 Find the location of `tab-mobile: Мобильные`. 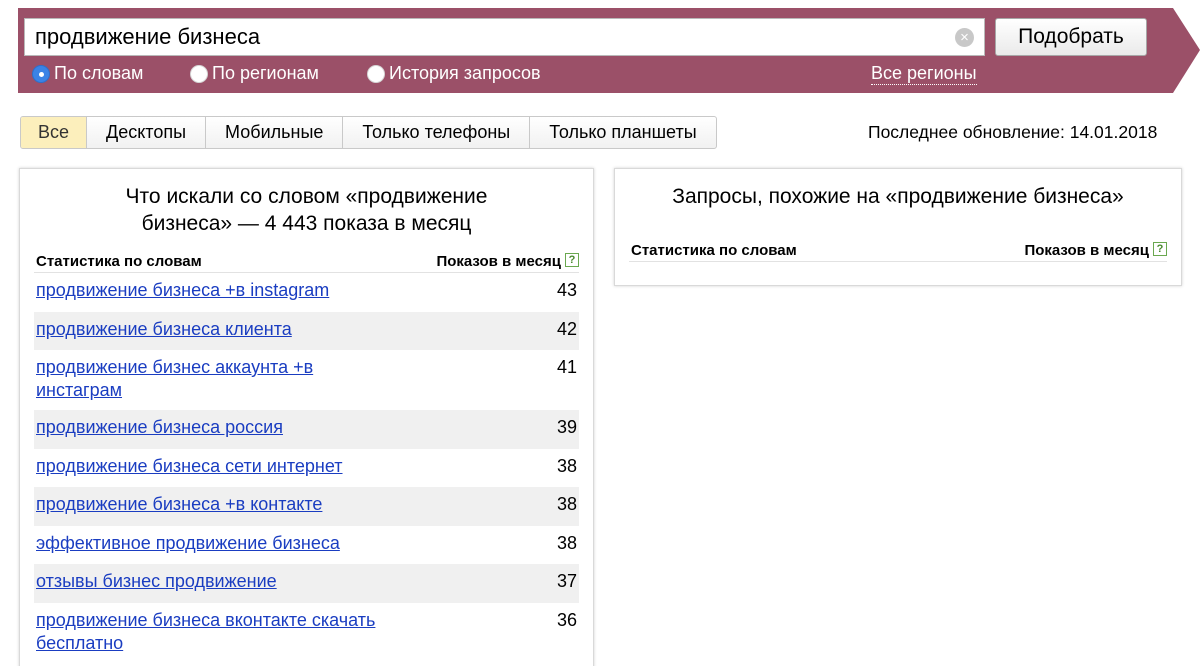

tab-mobile: Мобильные is located at coordinates (275, 132).